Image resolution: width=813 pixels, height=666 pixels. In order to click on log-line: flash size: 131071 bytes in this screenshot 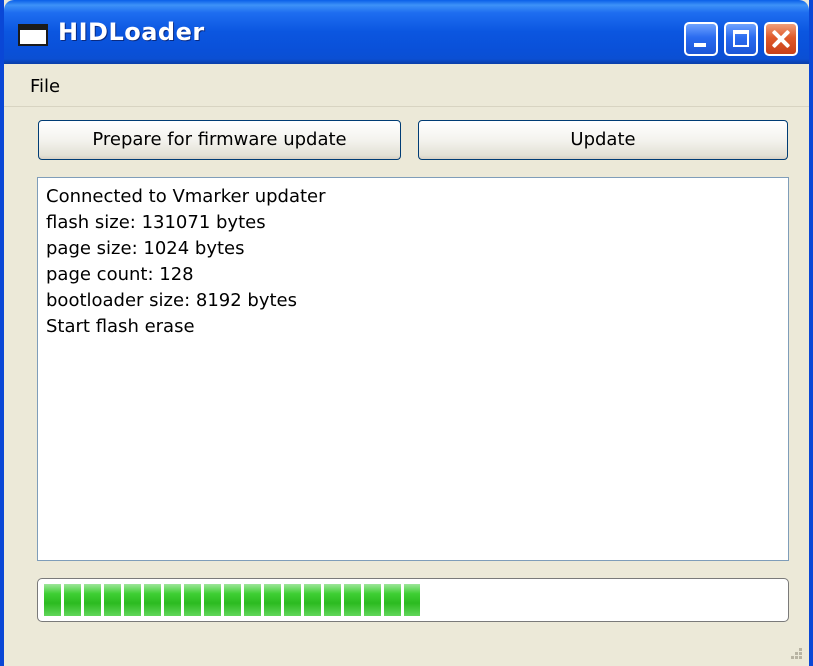, I will do `click(156, 222)`.